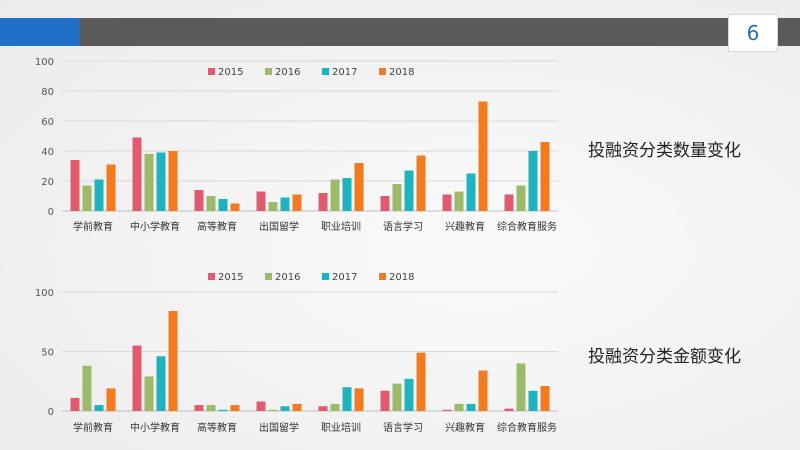 The height and width of the screenshot is (450, 800). Describe the element at coordinates (311, 72) in the screenshot. I see `count-legend: 2015 2016 2017 2018` at that location.